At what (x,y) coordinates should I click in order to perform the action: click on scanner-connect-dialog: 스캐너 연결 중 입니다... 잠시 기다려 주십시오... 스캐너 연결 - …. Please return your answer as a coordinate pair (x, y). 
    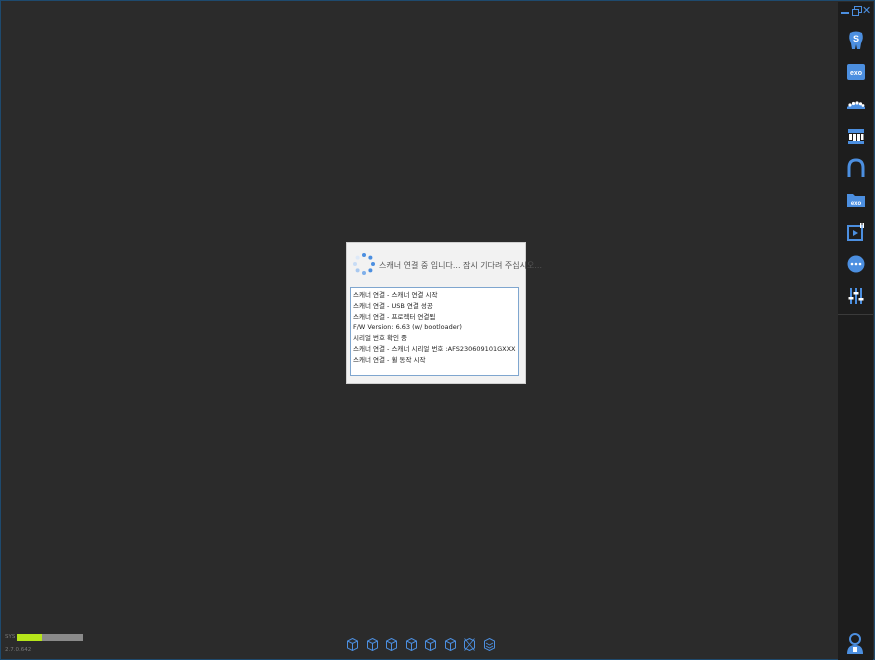
    Looking at the image, I should click on (444, 313).